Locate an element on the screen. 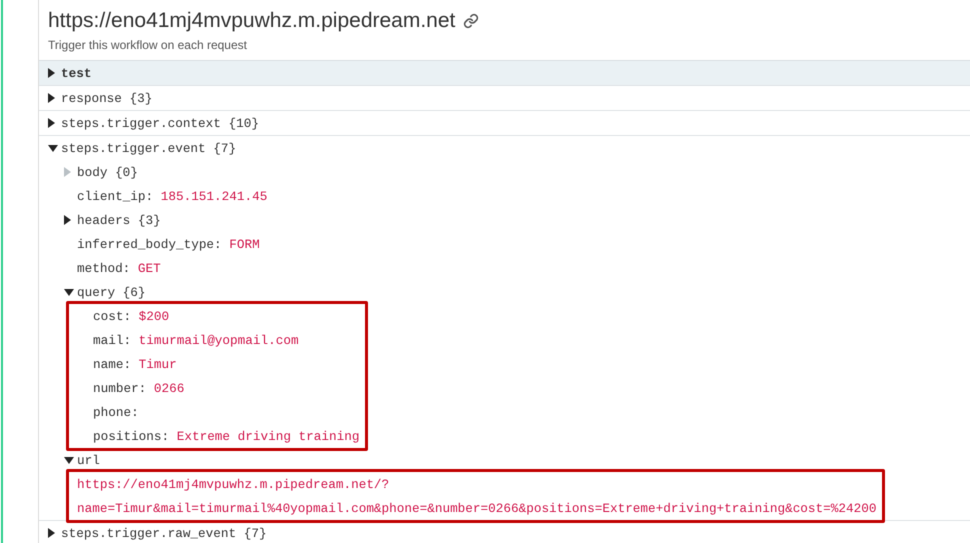 This screenshot has width=970, height=543. tree-value: FORM is located at coordinates (244, 244).